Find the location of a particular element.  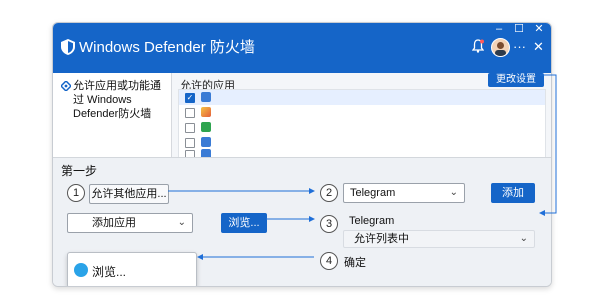

app-status-value: 允许列表中 is located at coordinates (381, 239).